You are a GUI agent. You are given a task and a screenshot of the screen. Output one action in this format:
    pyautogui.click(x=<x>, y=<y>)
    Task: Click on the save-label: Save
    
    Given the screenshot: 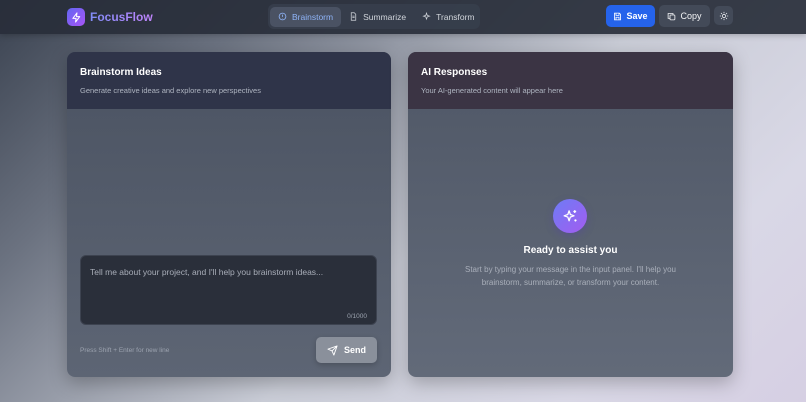 What is the action you would take?
    pyautogui.click(x=637, y=16)
    